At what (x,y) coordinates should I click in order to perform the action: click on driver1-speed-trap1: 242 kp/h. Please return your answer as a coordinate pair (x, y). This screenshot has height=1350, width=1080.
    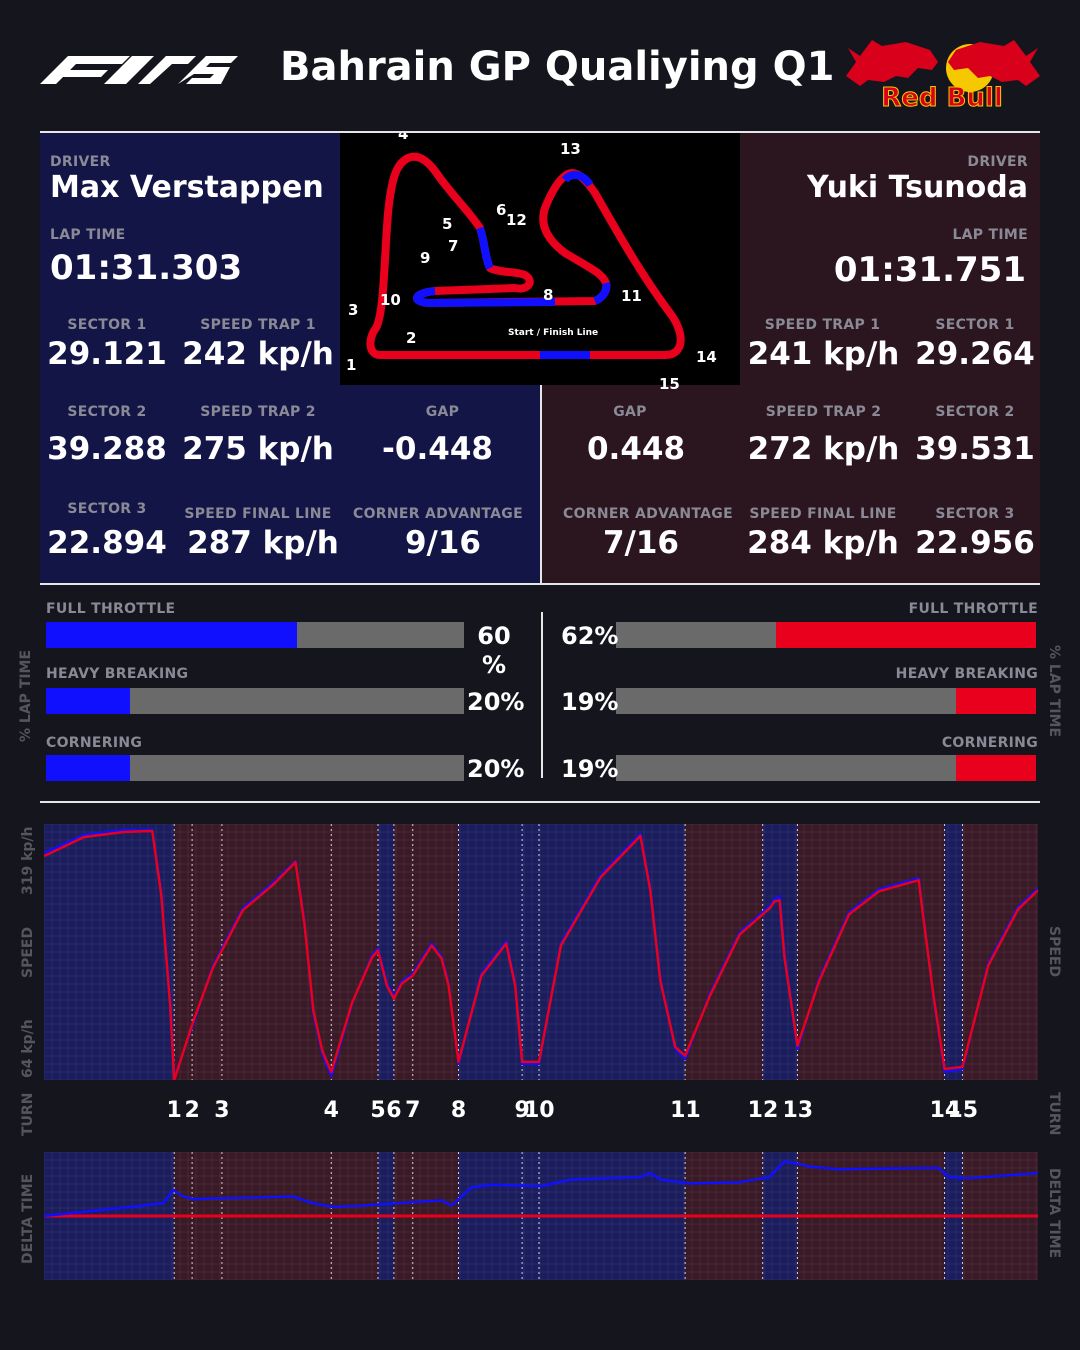
    Looking at the image, I should click on (258, 354).